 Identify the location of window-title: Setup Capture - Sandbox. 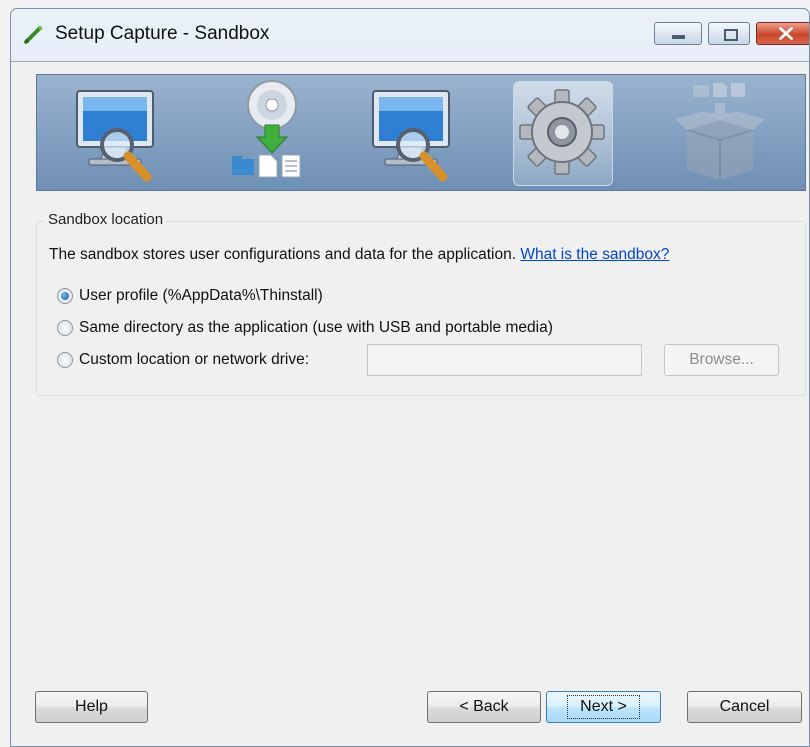
(162, 33).